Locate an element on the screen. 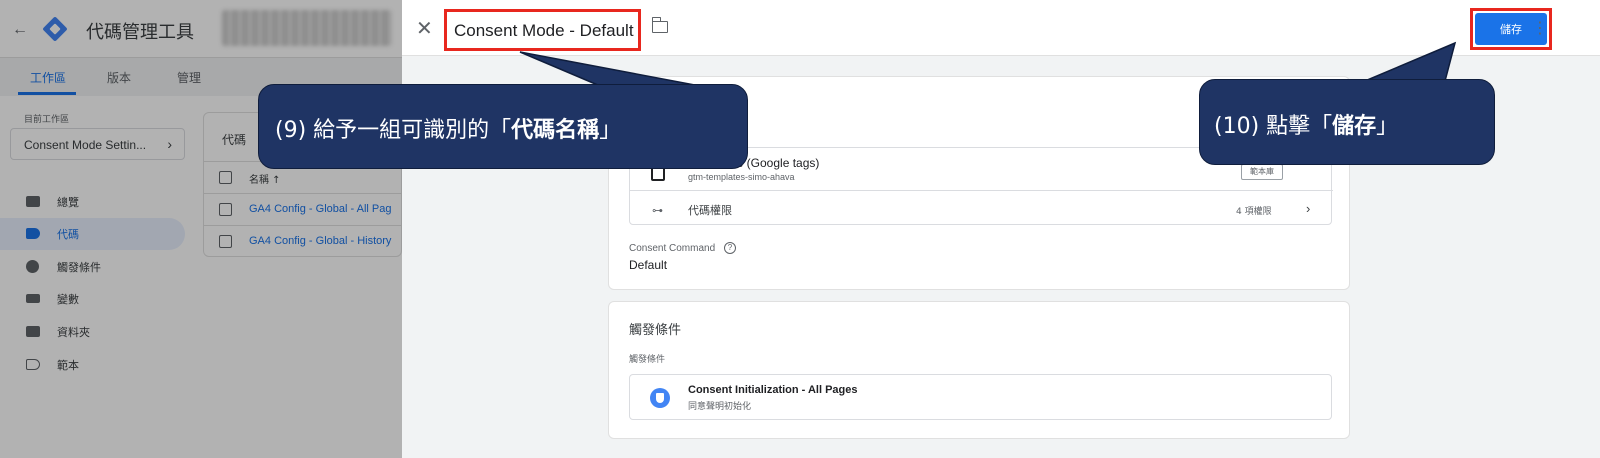  callout-text: (10) 點擊「 is located at coordinates (1273, 126).